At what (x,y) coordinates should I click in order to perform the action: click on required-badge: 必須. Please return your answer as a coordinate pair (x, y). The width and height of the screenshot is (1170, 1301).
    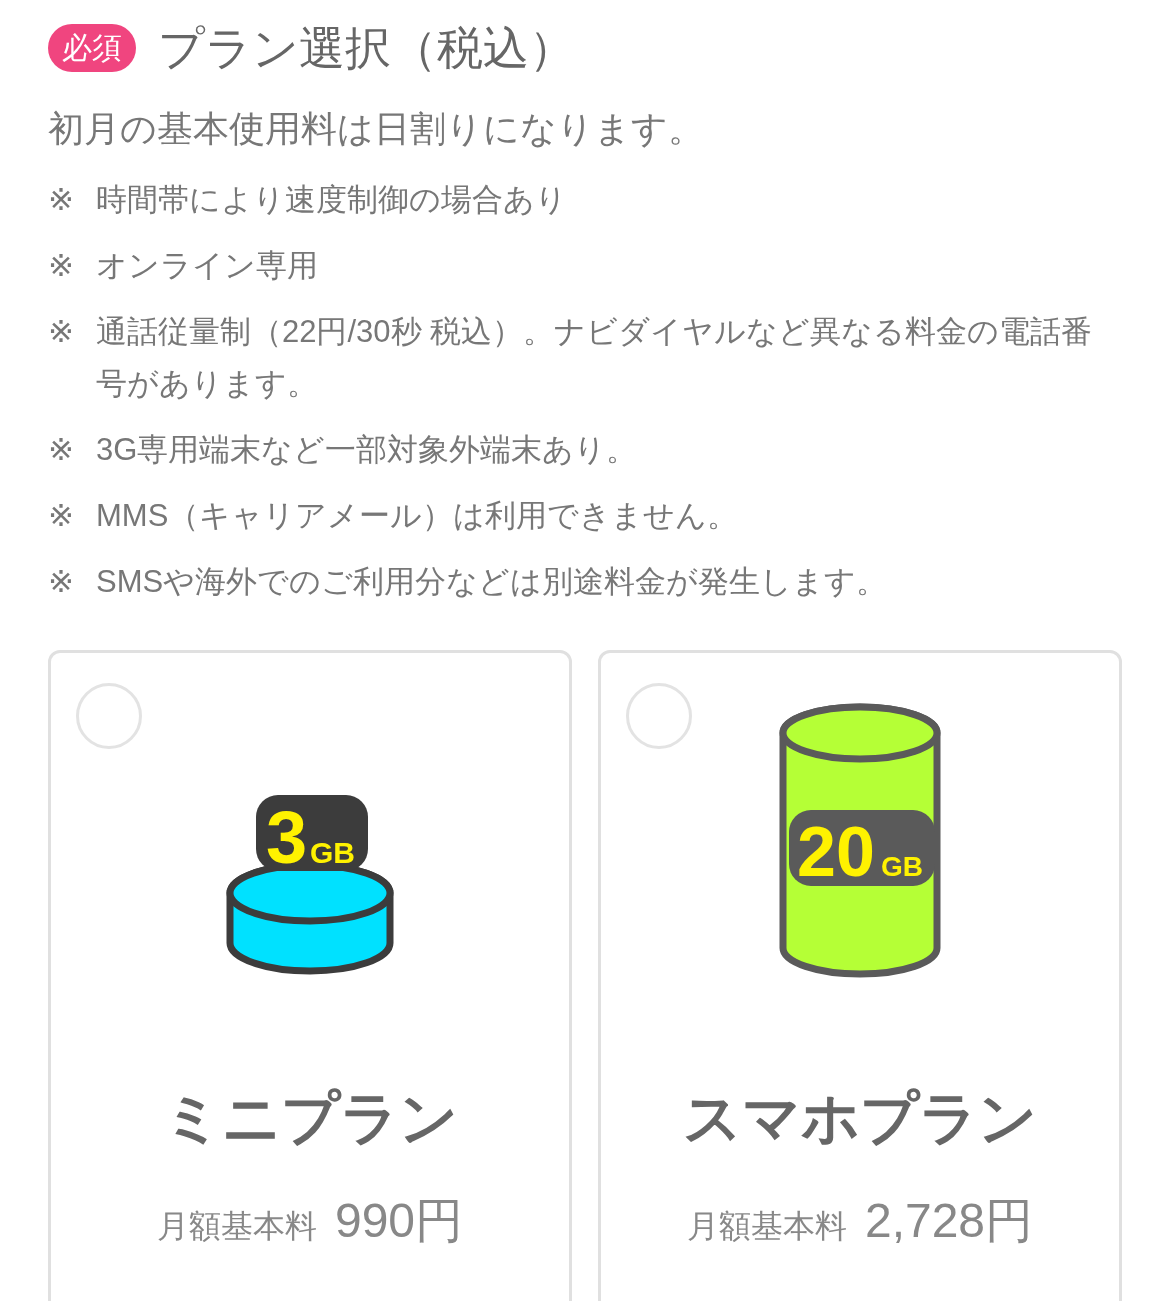
    Looking at the image, I should click on (92, 48).